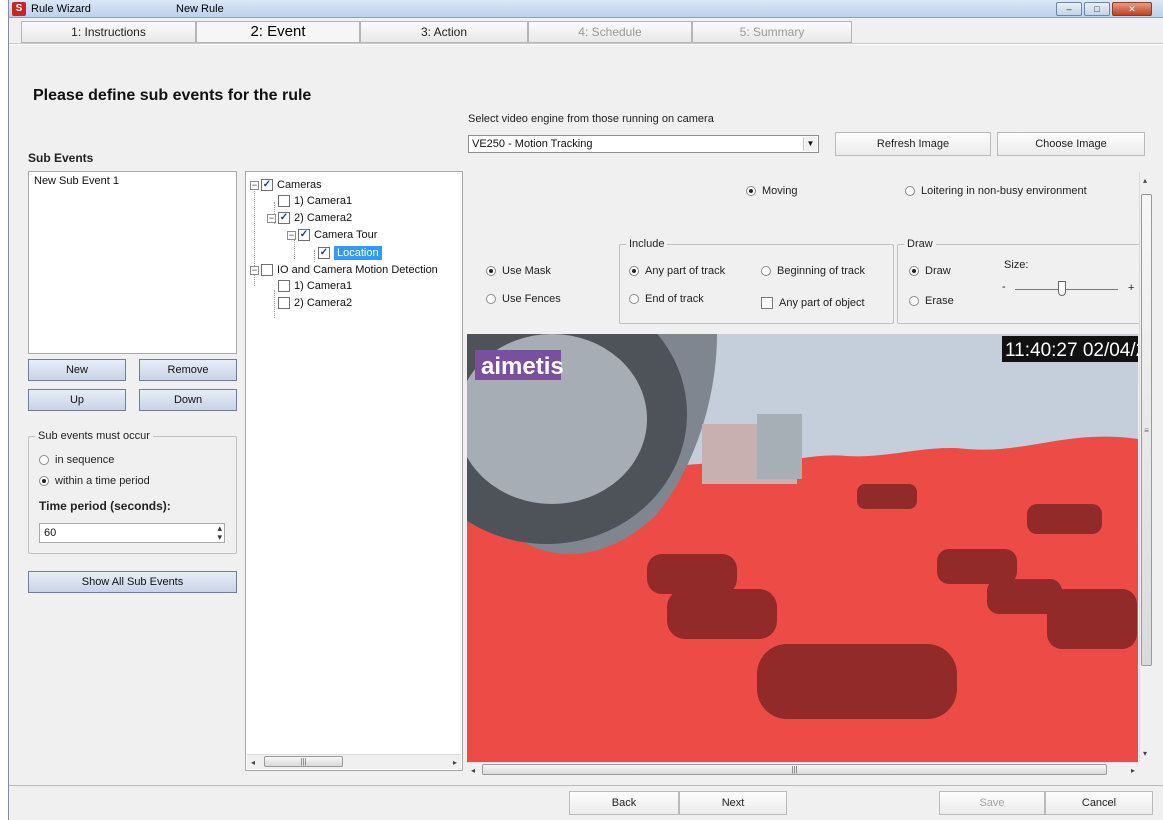 The width and height of the screenshot is (1163, 820). I want to click on video-engine-value: VE250 - Motion Tracking, so click(532, 144).